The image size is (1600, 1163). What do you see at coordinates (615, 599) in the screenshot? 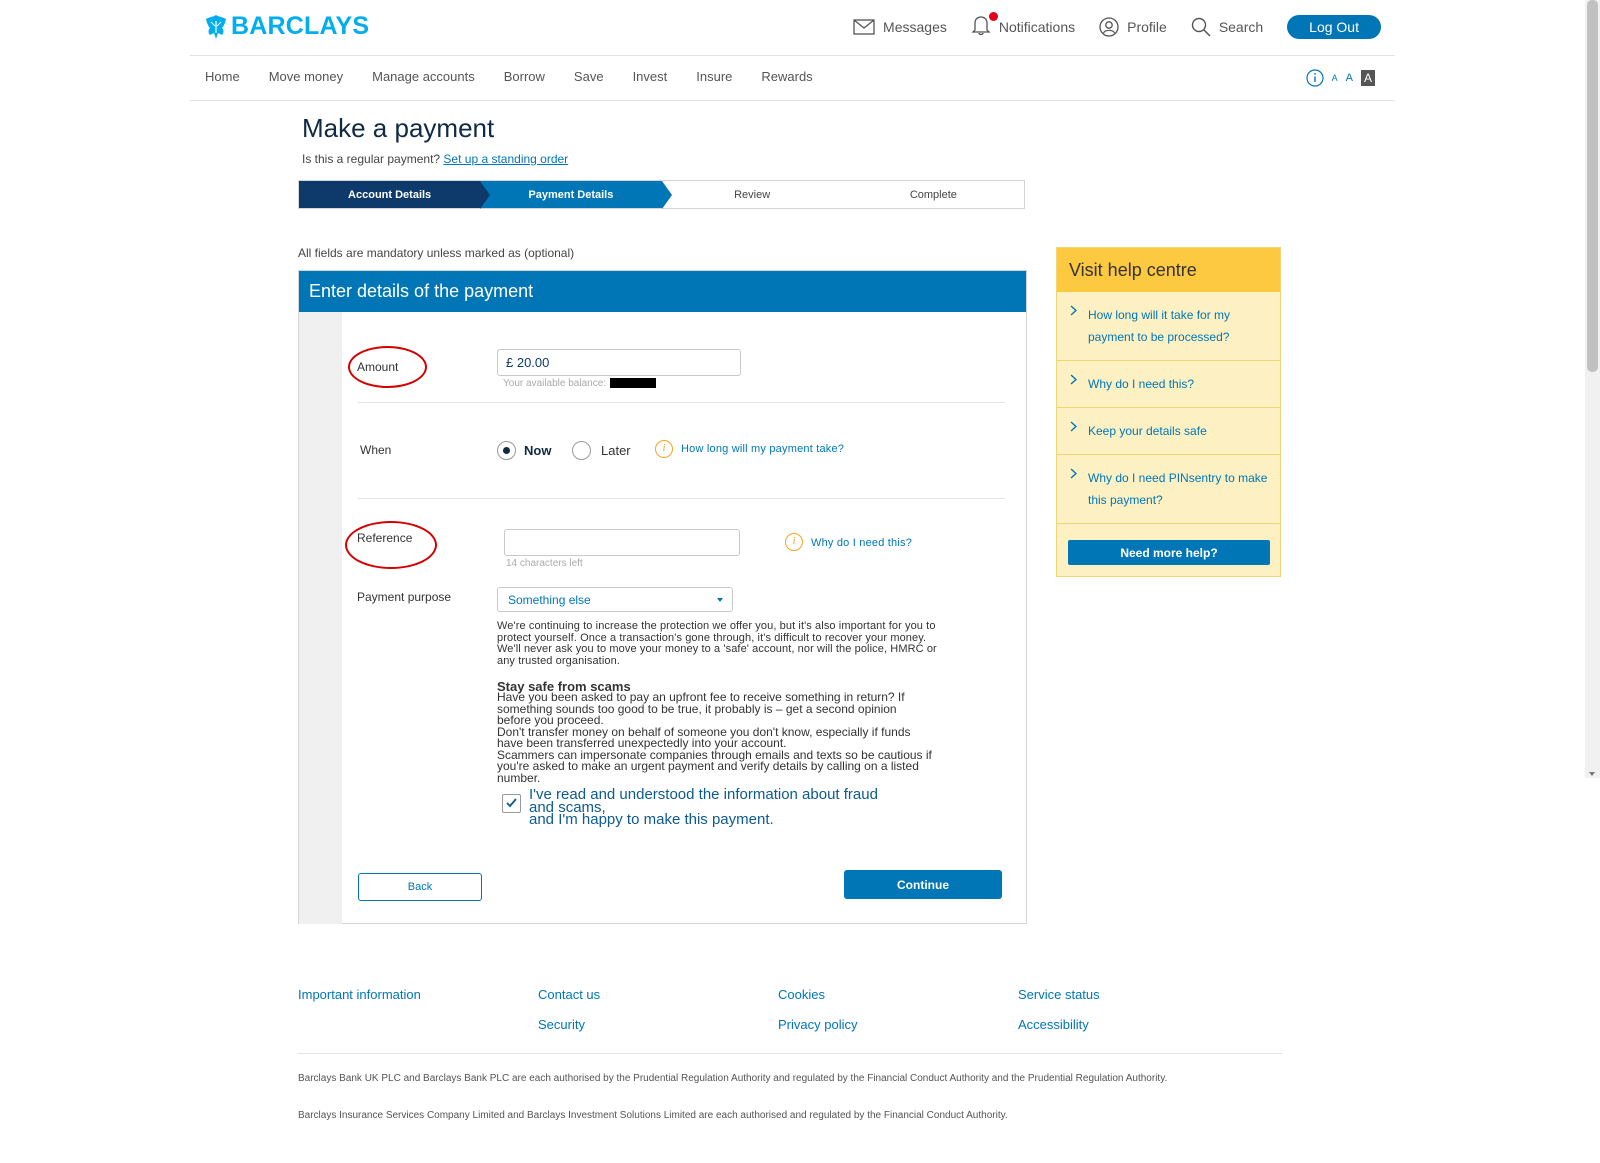
I see `payment-purpose-select: Something else` at bounding box center [615, 599].